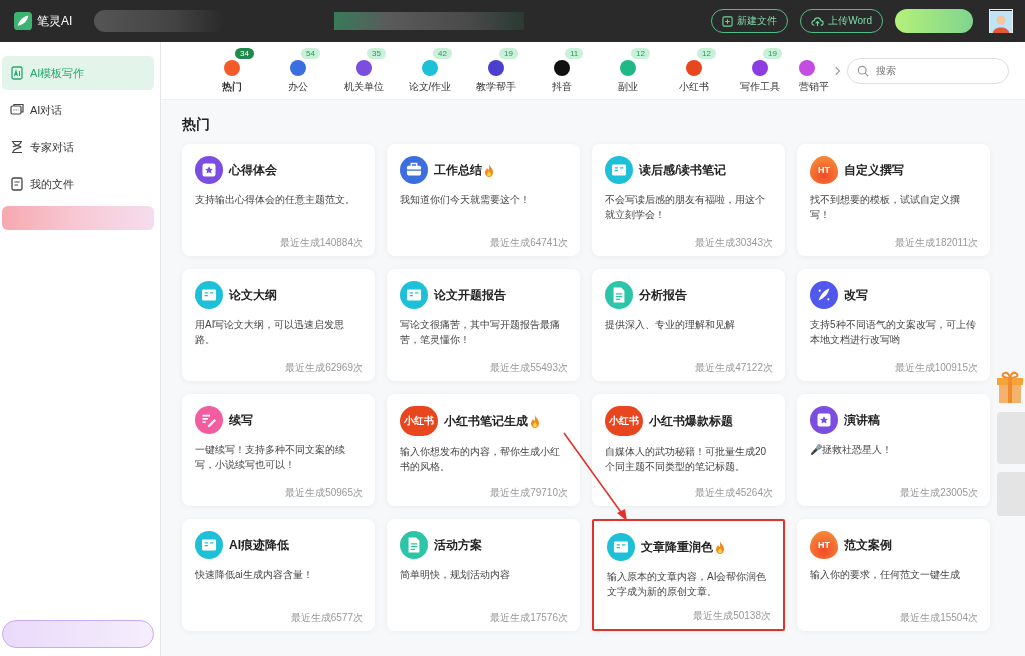 This screenshot has width=1025, height=656. Describe the element at coordinates (694, 70) in the screenshot. I see `category-tab: 12 小红书` at that location.